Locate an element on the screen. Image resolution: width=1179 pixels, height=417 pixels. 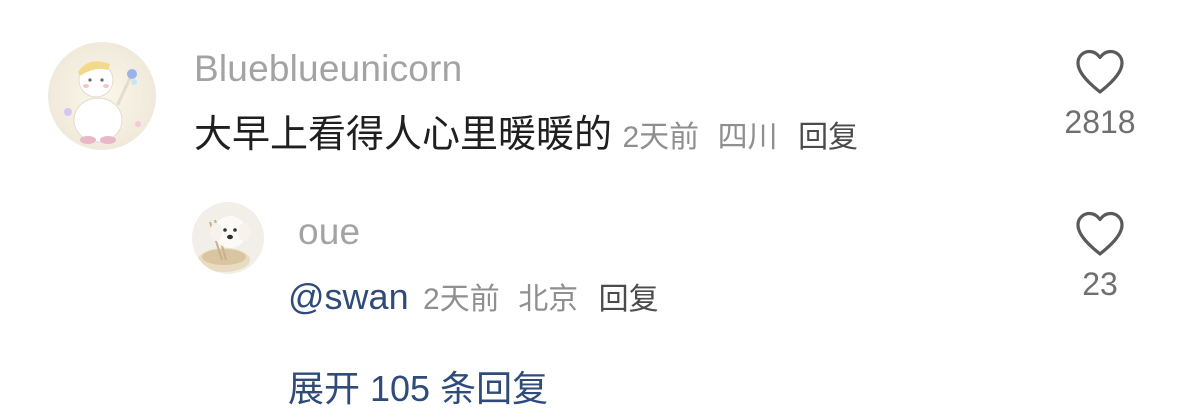
reply-body-row: @swan 2天前 北京 回复 is located at coordinates (473, 297).